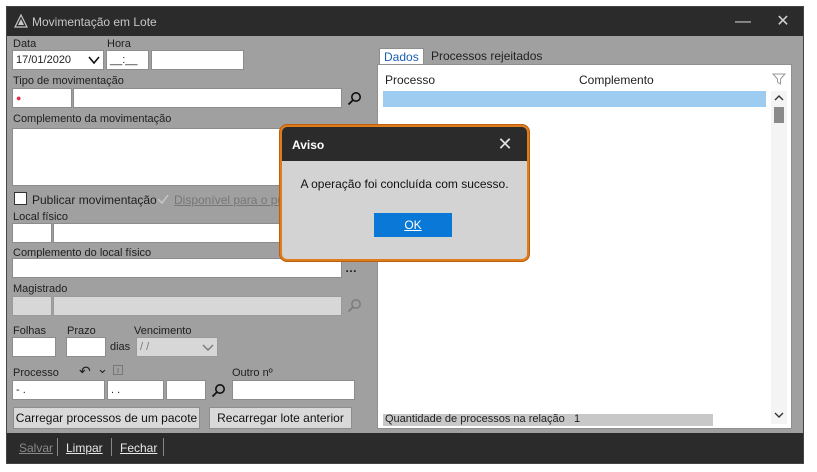 The width and height of the screenshot is (817, 472). I want to click on dialog-close-icon: ✕, so click(505, 144).